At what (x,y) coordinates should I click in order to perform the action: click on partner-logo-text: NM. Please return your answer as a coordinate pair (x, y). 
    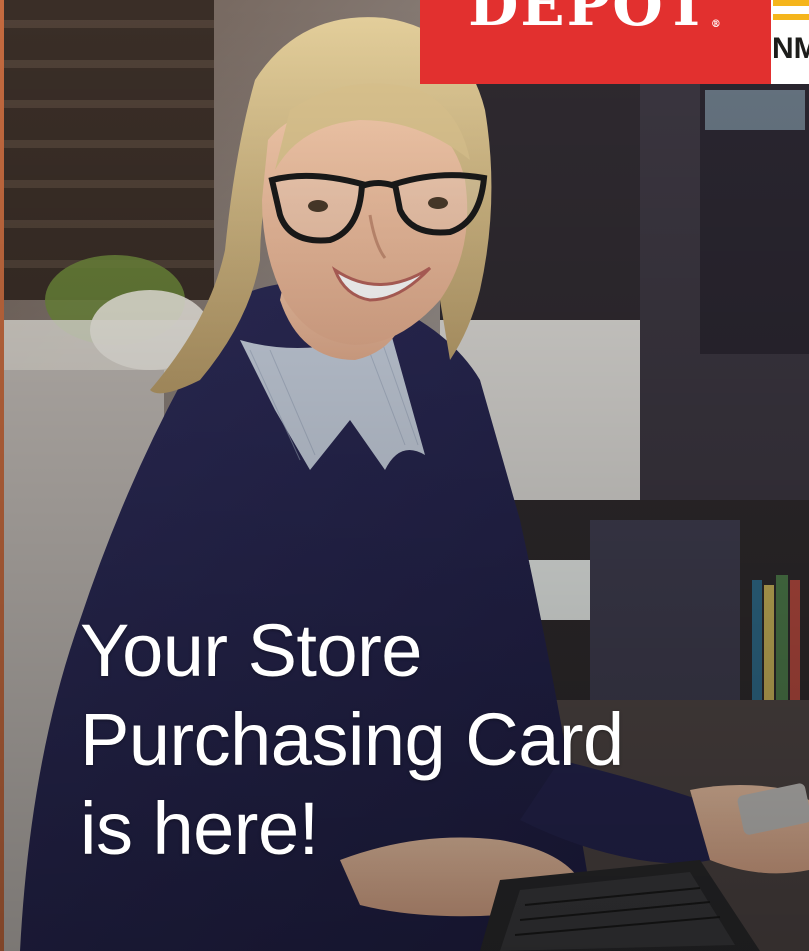
    Looking at the image, I should click on (790, 48).